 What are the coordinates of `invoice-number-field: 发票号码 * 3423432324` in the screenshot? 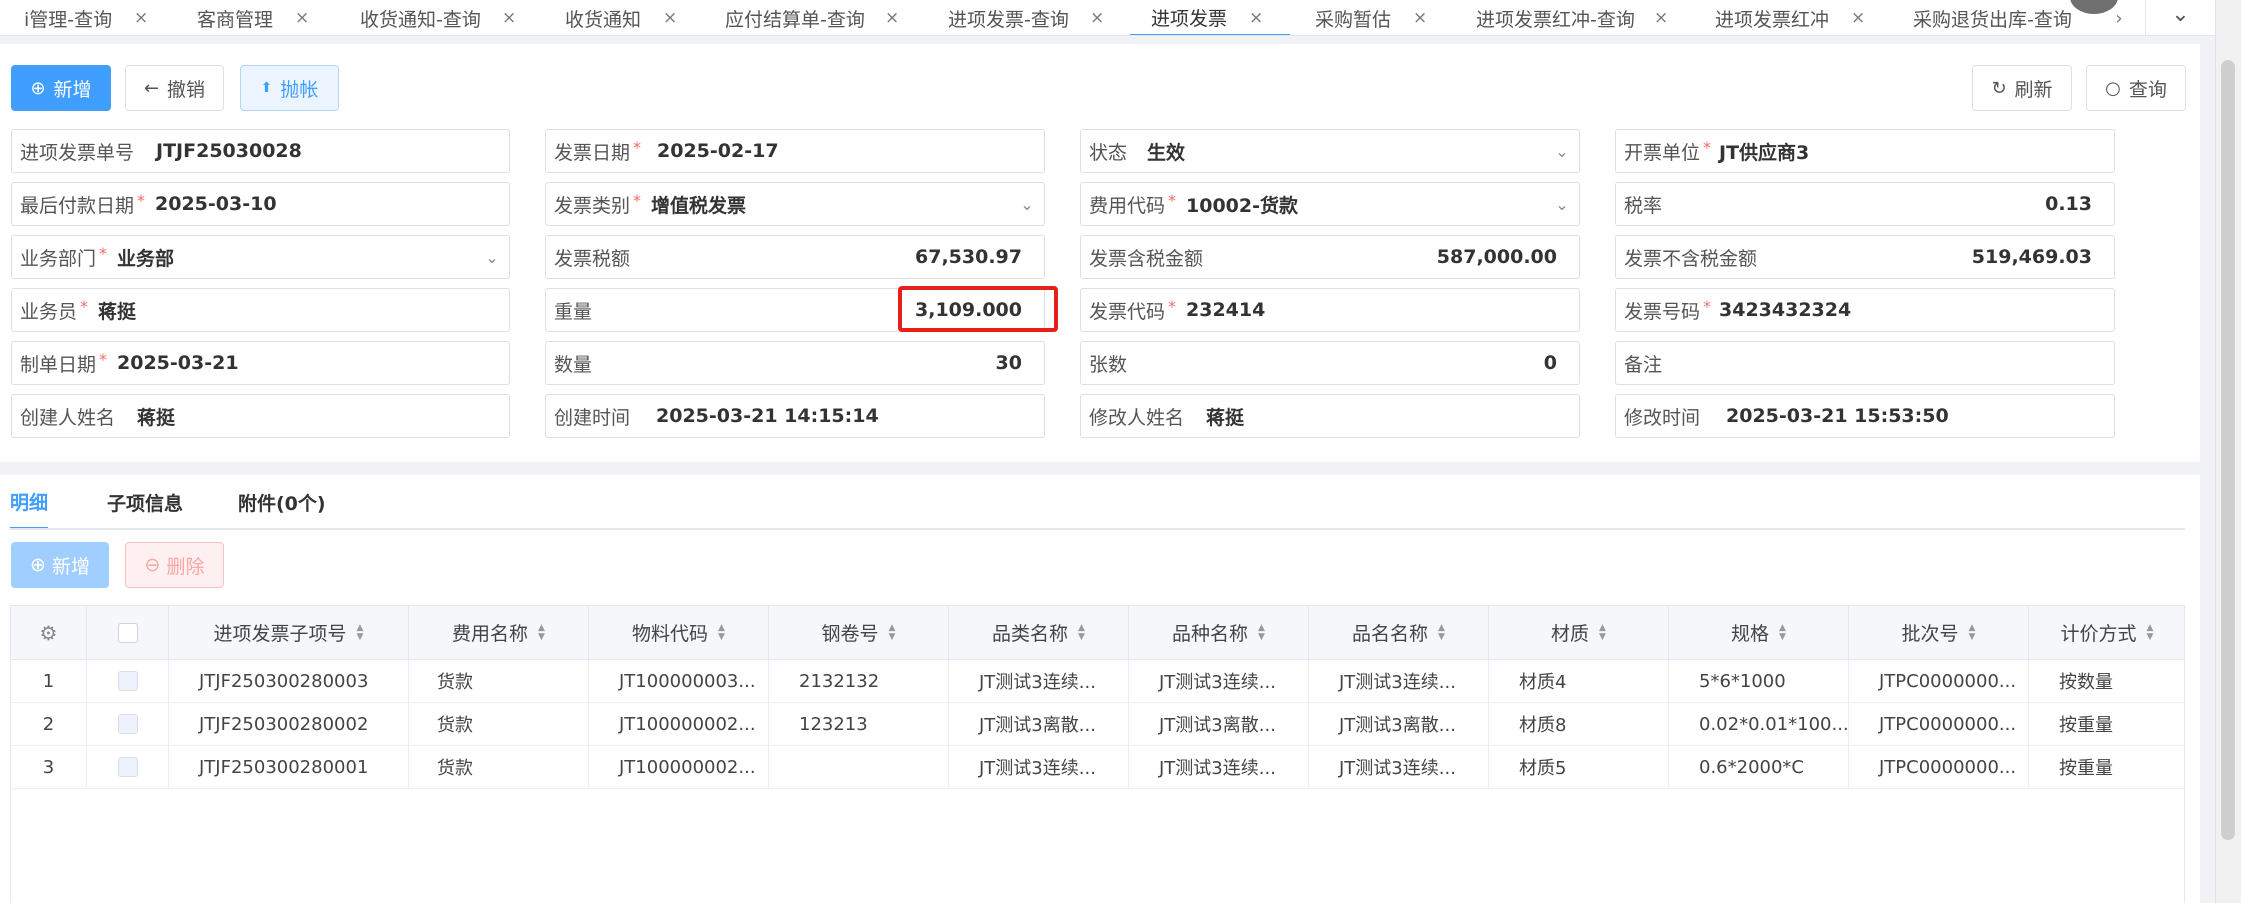 It's located at (1865, 310).